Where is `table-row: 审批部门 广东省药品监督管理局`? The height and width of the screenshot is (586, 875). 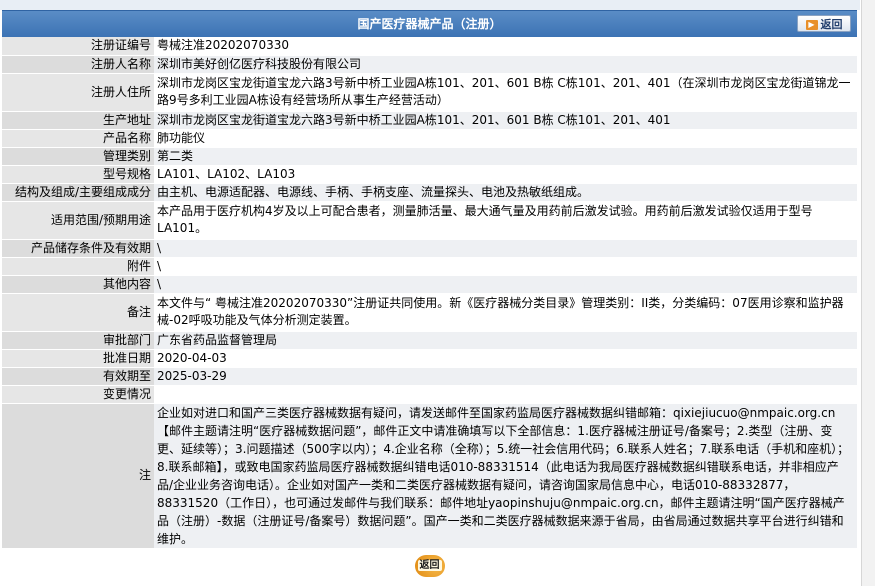 table-row: 审批部门 广东省药品监督管理局 is located at coordinates (429, 340).